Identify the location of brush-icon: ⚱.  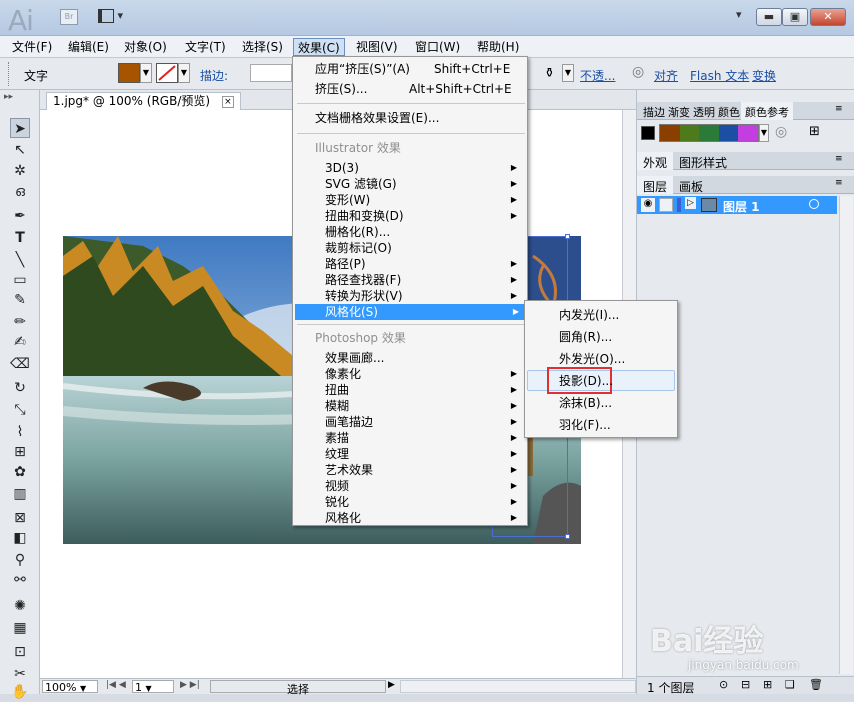
(549, 73).